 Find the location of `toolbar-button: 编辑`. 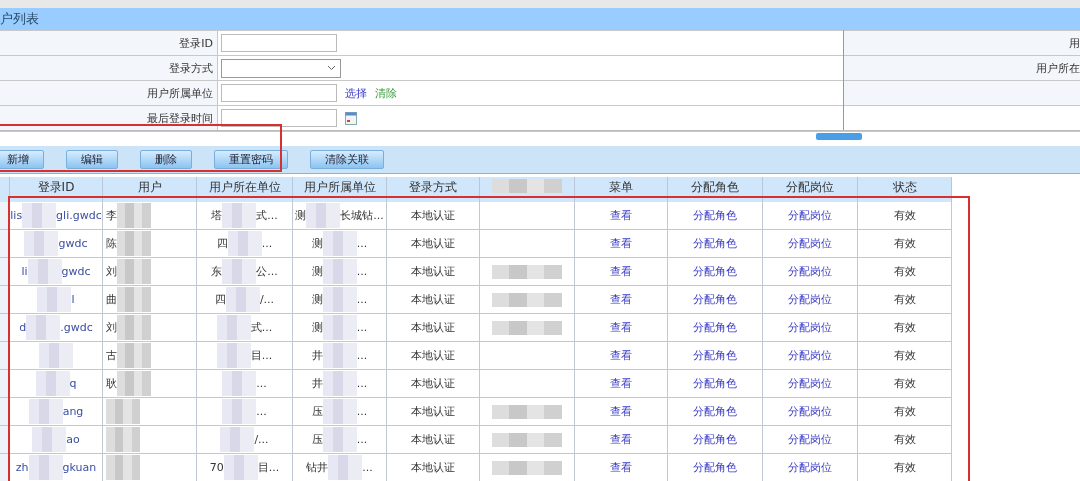

toolbar-button: 编辑 is located at coordinates (92, 159).